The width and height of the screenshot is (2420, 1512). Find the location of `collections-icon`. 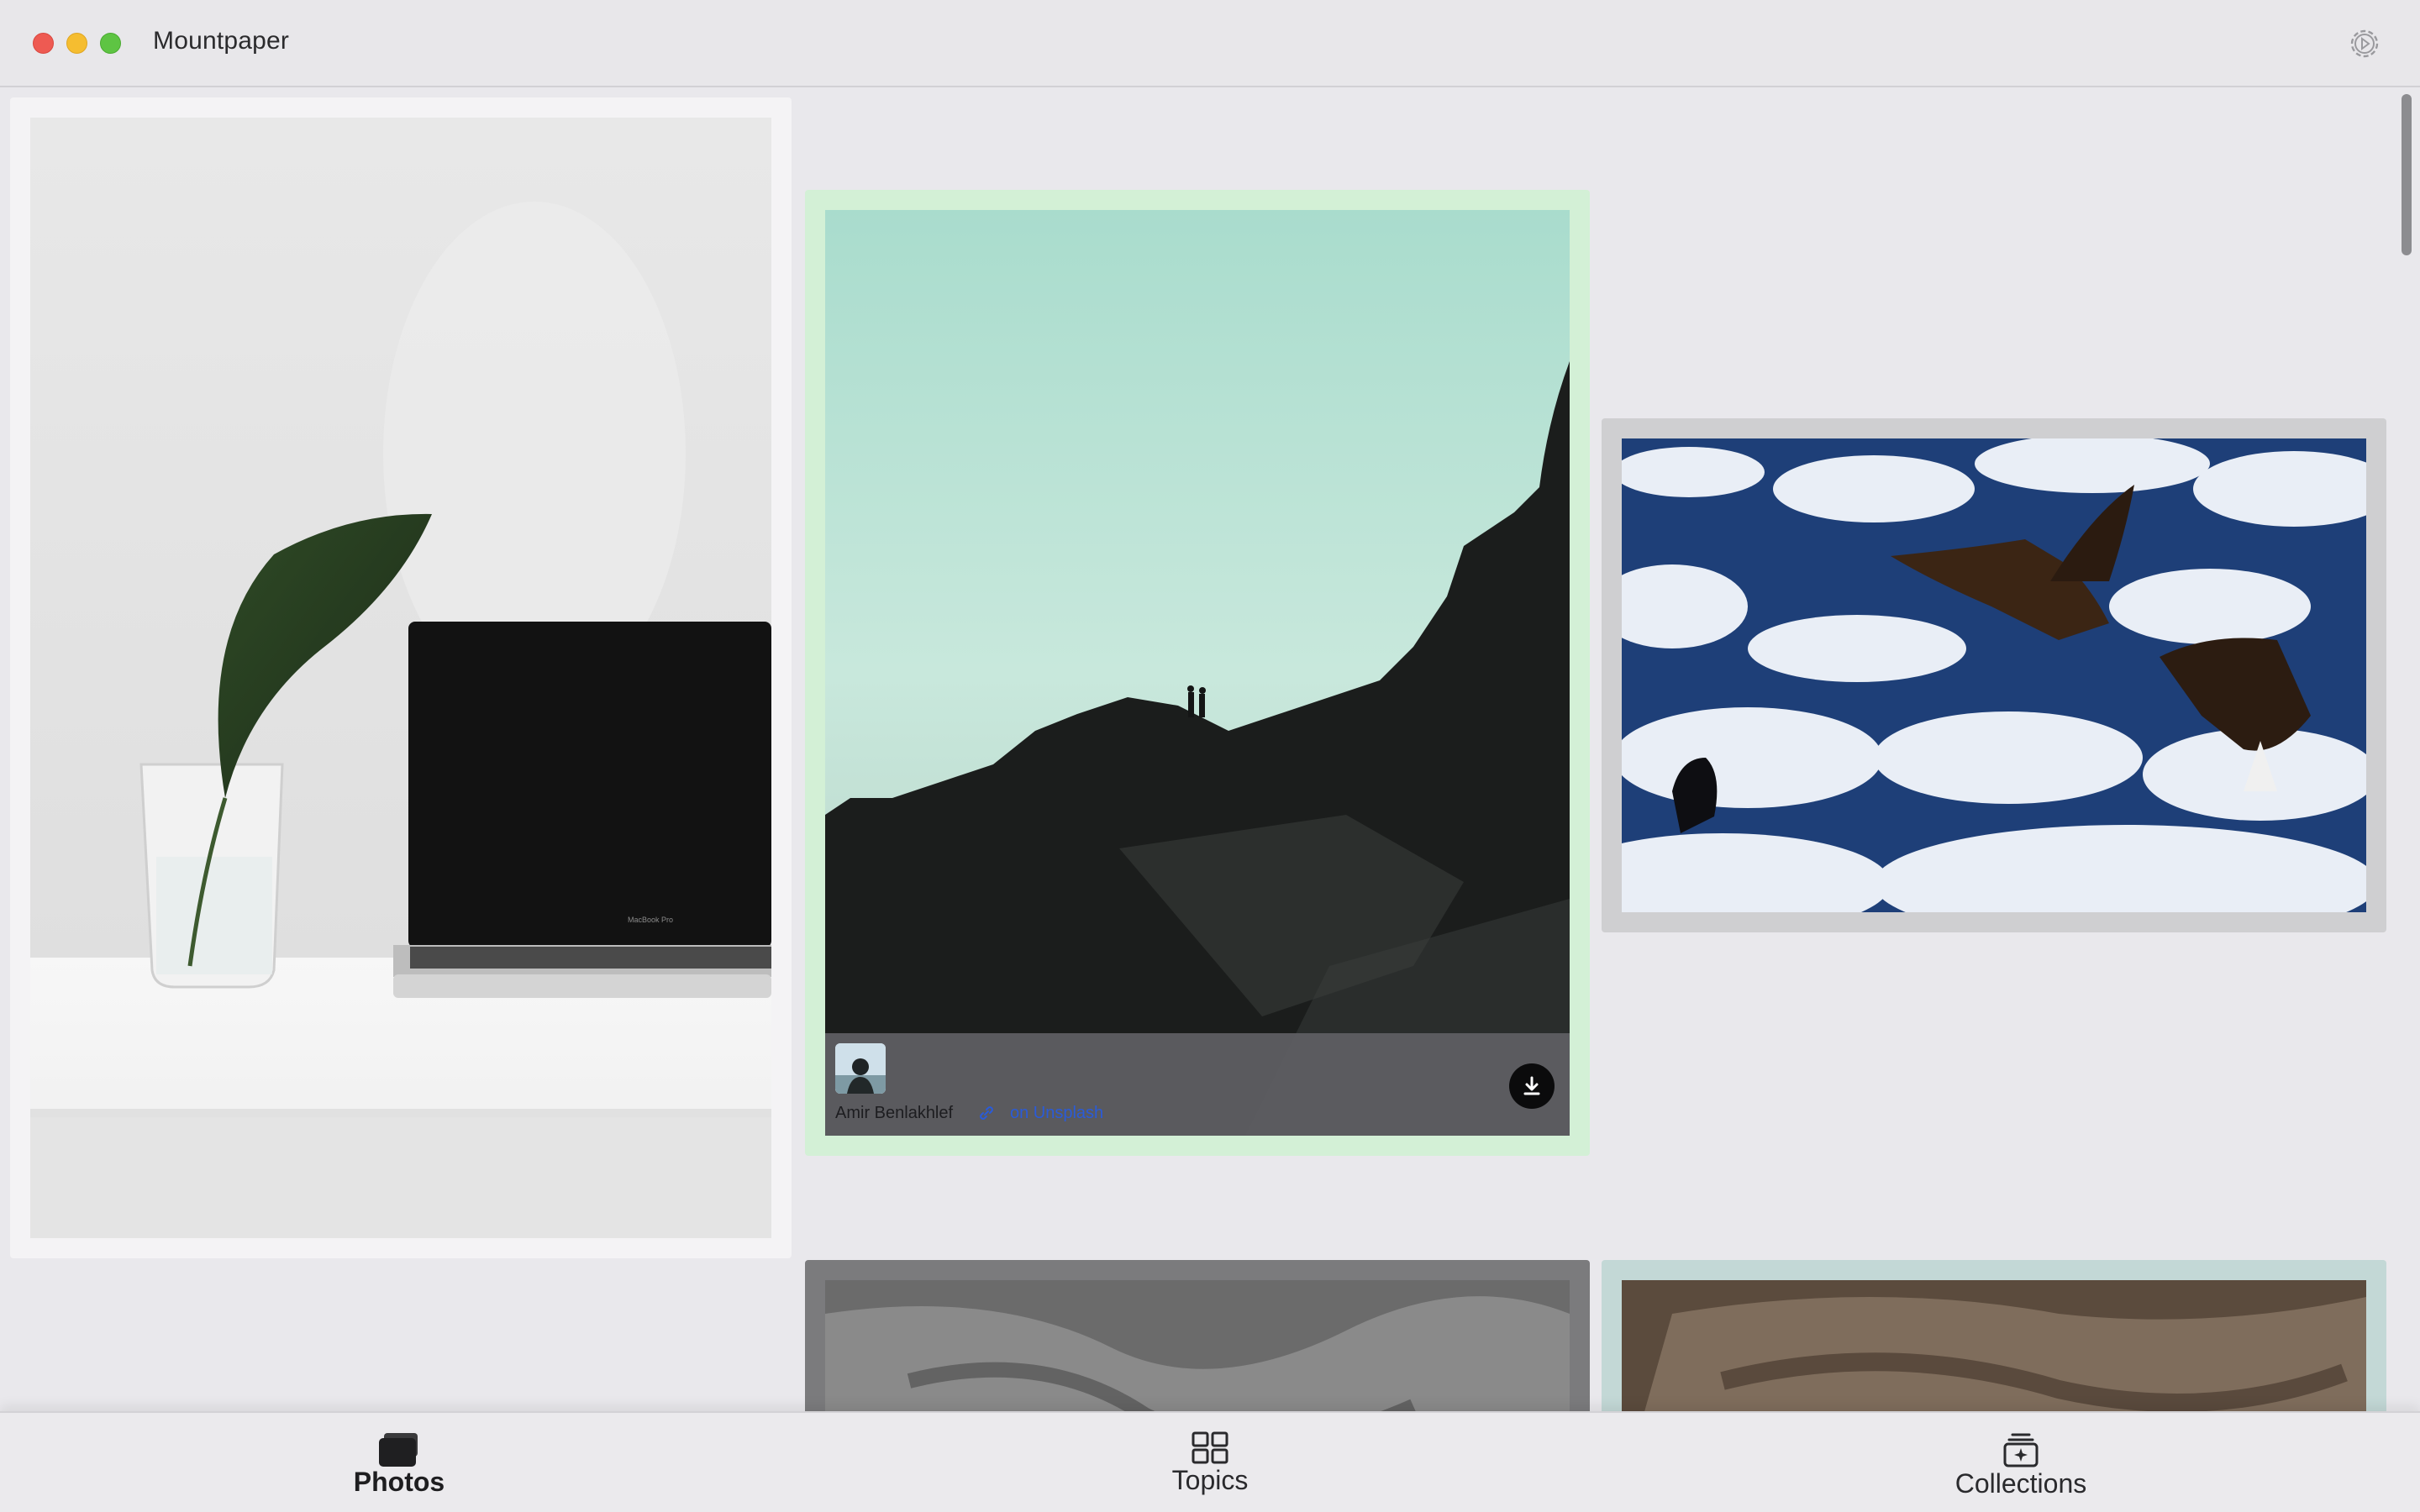

collections-icon is located at coordinates (2021, 1450).